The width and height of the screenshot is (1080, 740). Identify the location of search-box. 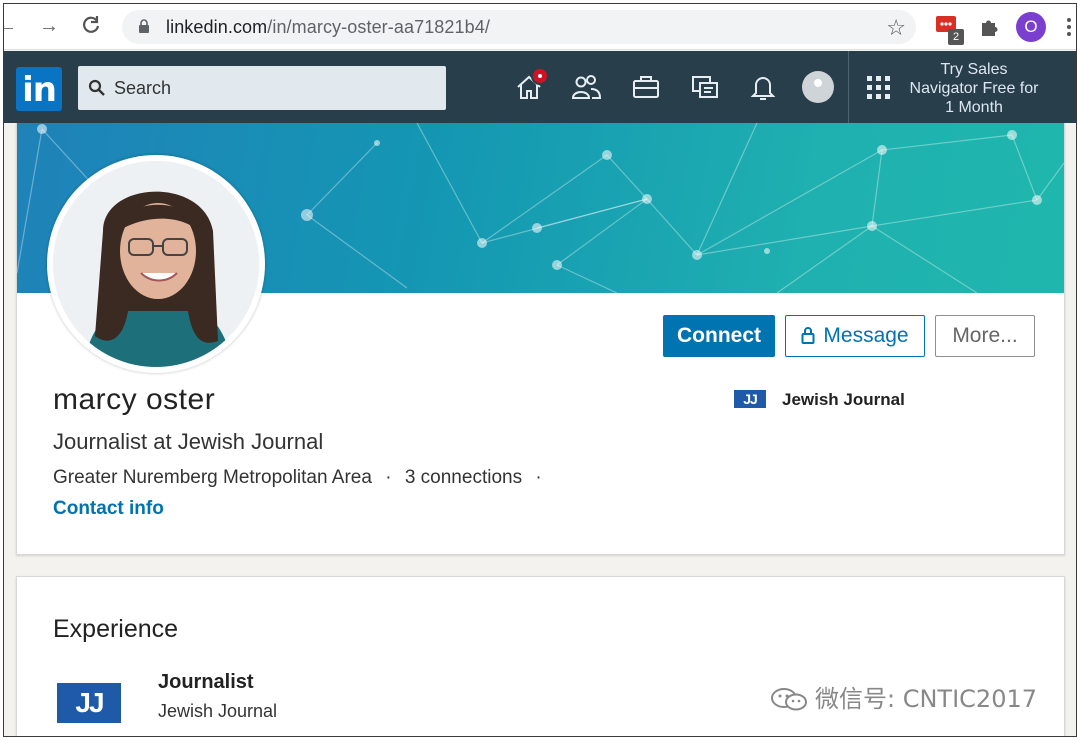
(262, 88).